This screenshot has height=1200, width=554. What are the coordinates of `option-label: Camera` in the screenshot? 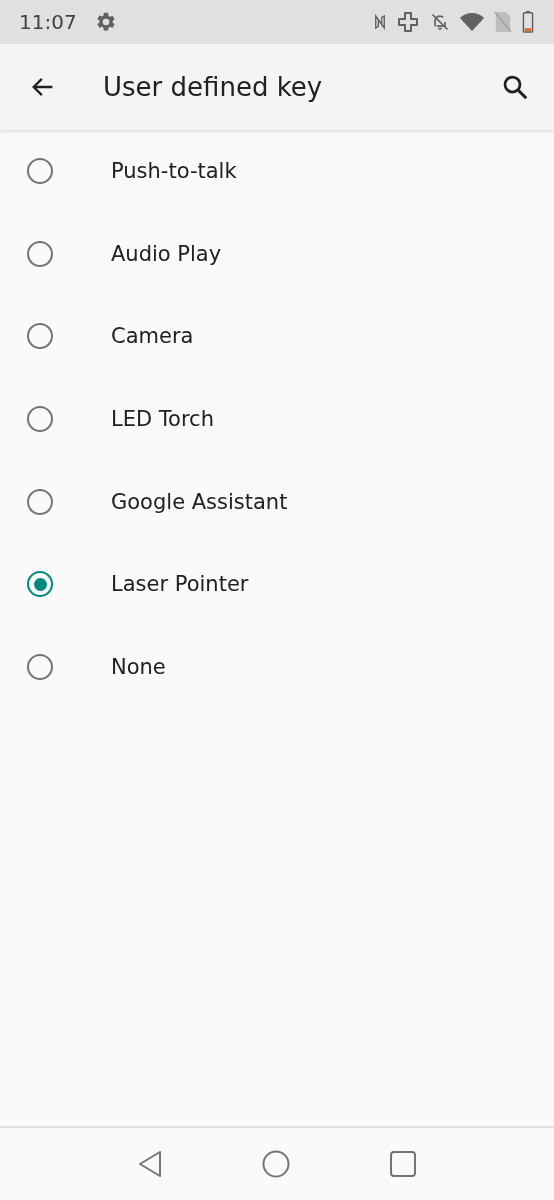 It's located at (152, 336).